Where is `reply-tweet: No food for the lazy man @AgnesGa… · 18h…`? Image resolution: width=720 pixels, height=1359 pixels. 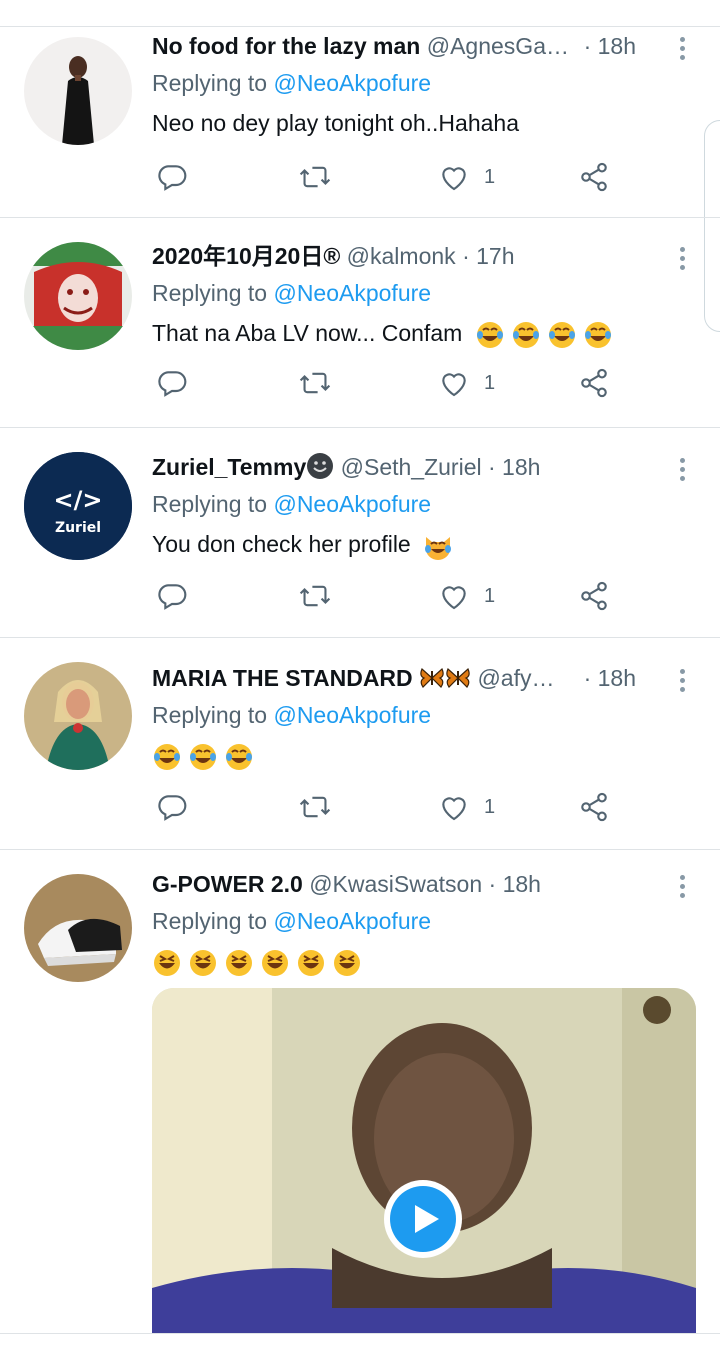
reply-tweet: No food for the lazy man @AgnesGa… · 18h… is located at coordinates (360, 122).